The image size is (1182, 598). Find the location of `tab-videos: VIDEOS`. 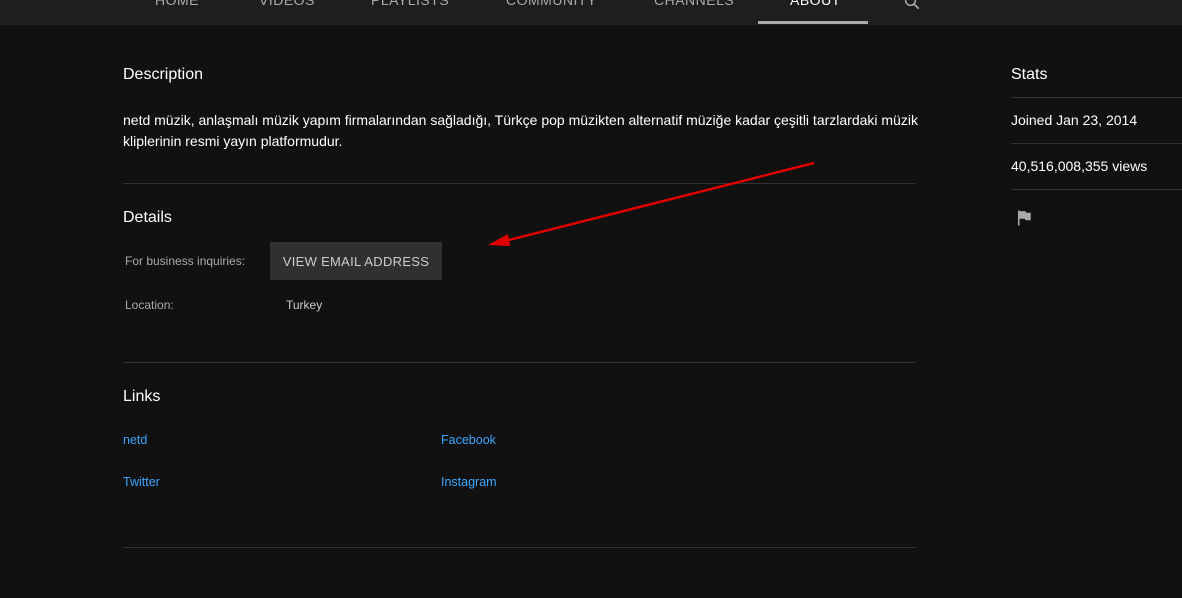

tab-videos: VIDEOS is located at coordinates (287, 12).